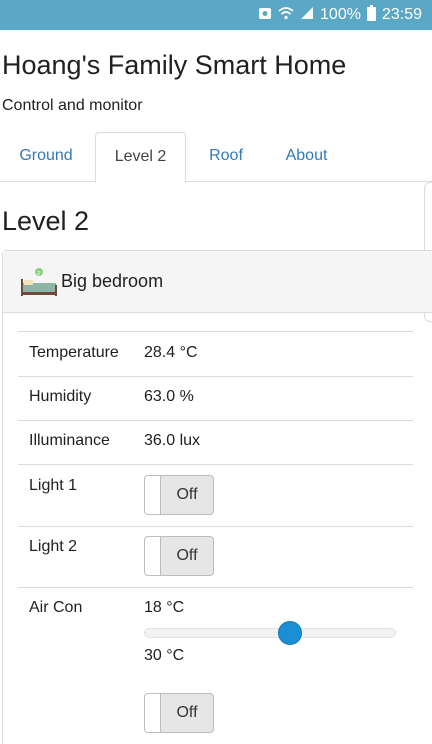 The width and height of the screenshot is (432, 744). I want to click on page-title: Hoang's Family Smart Home, so click(174, 65).